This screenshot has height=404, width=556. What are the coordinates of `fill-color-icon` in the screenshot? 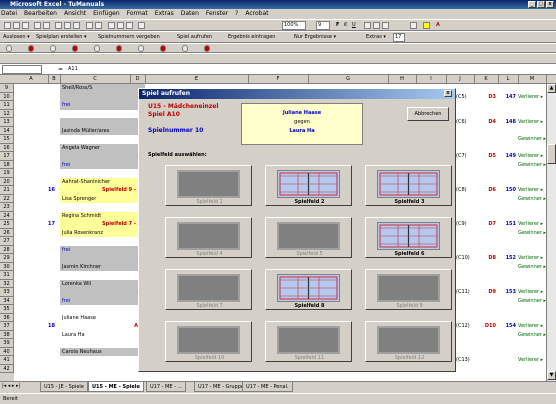 It's located at (426, 25).